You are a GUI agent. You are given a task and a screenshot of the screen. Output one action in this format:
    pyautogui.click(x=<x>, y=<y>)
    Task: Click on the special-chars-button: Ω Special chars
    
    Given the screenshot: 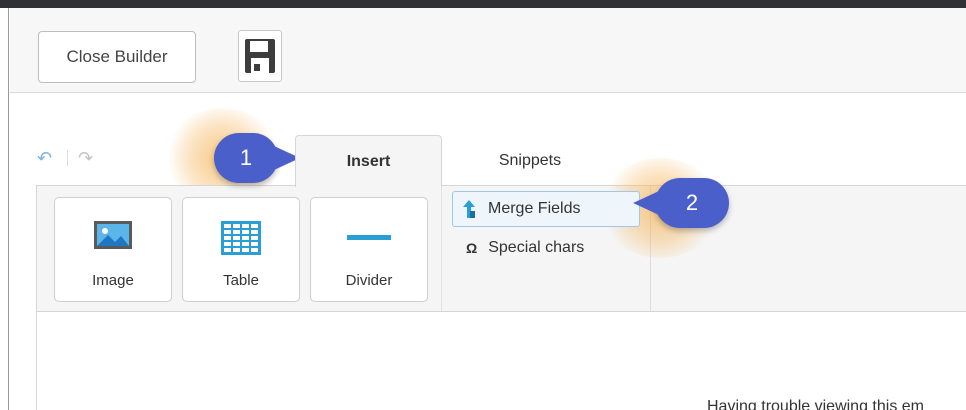 What is the action you would take?
    pyautogui.click(x=546, y=248)
    